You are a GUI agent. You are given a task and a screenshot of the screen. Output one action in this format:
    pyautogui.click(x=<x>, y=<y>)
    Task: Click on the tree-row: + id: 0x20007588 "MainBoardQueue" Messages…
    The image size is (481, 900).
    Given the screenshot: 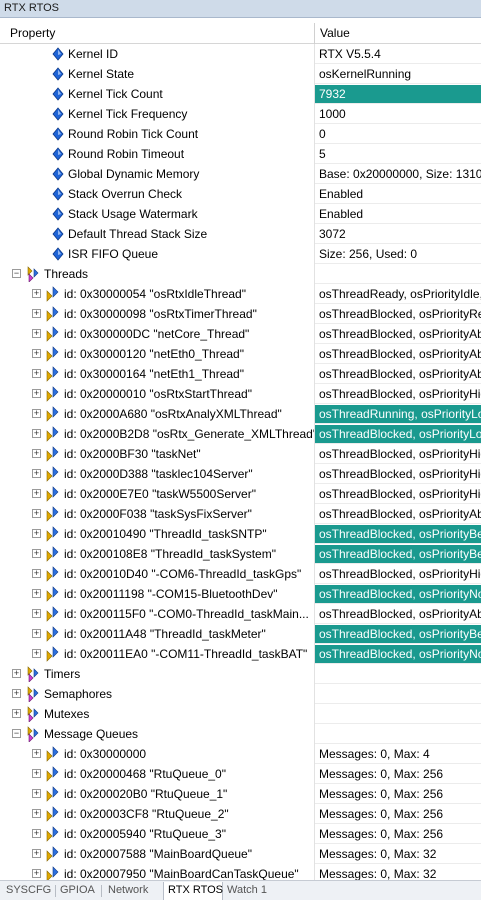 What is the action you would take?
    pyautogui.click(x=240, y=854)
    